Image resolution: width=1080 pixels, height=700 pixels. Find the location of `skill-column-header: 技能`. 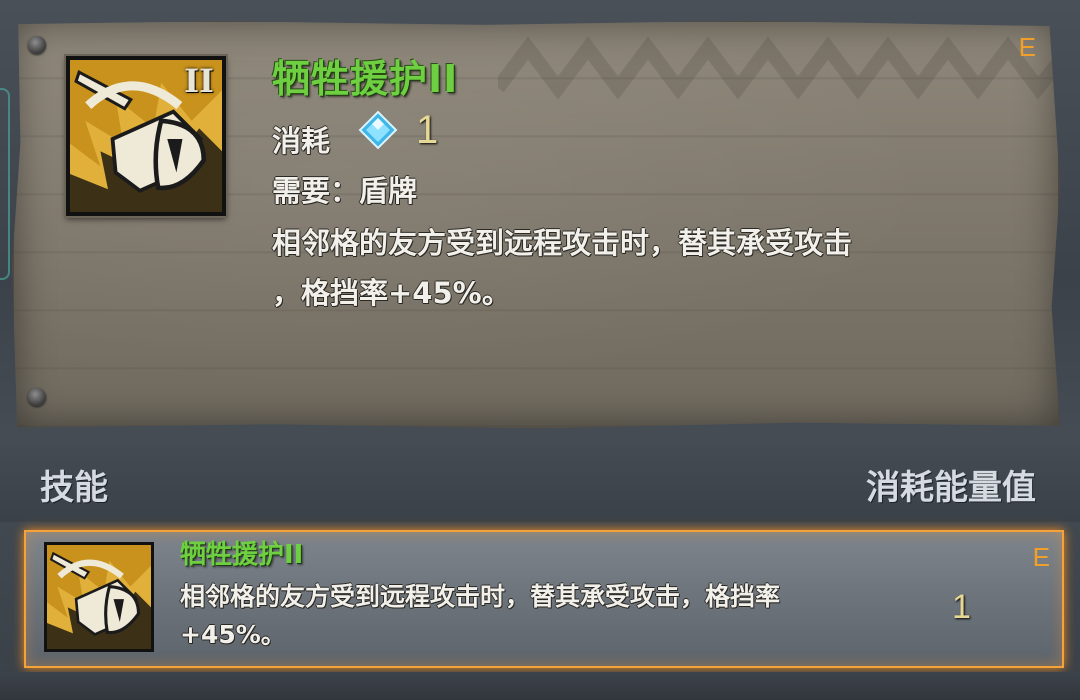

skill-column-header: 技能 is located at coordinates (74, 488).